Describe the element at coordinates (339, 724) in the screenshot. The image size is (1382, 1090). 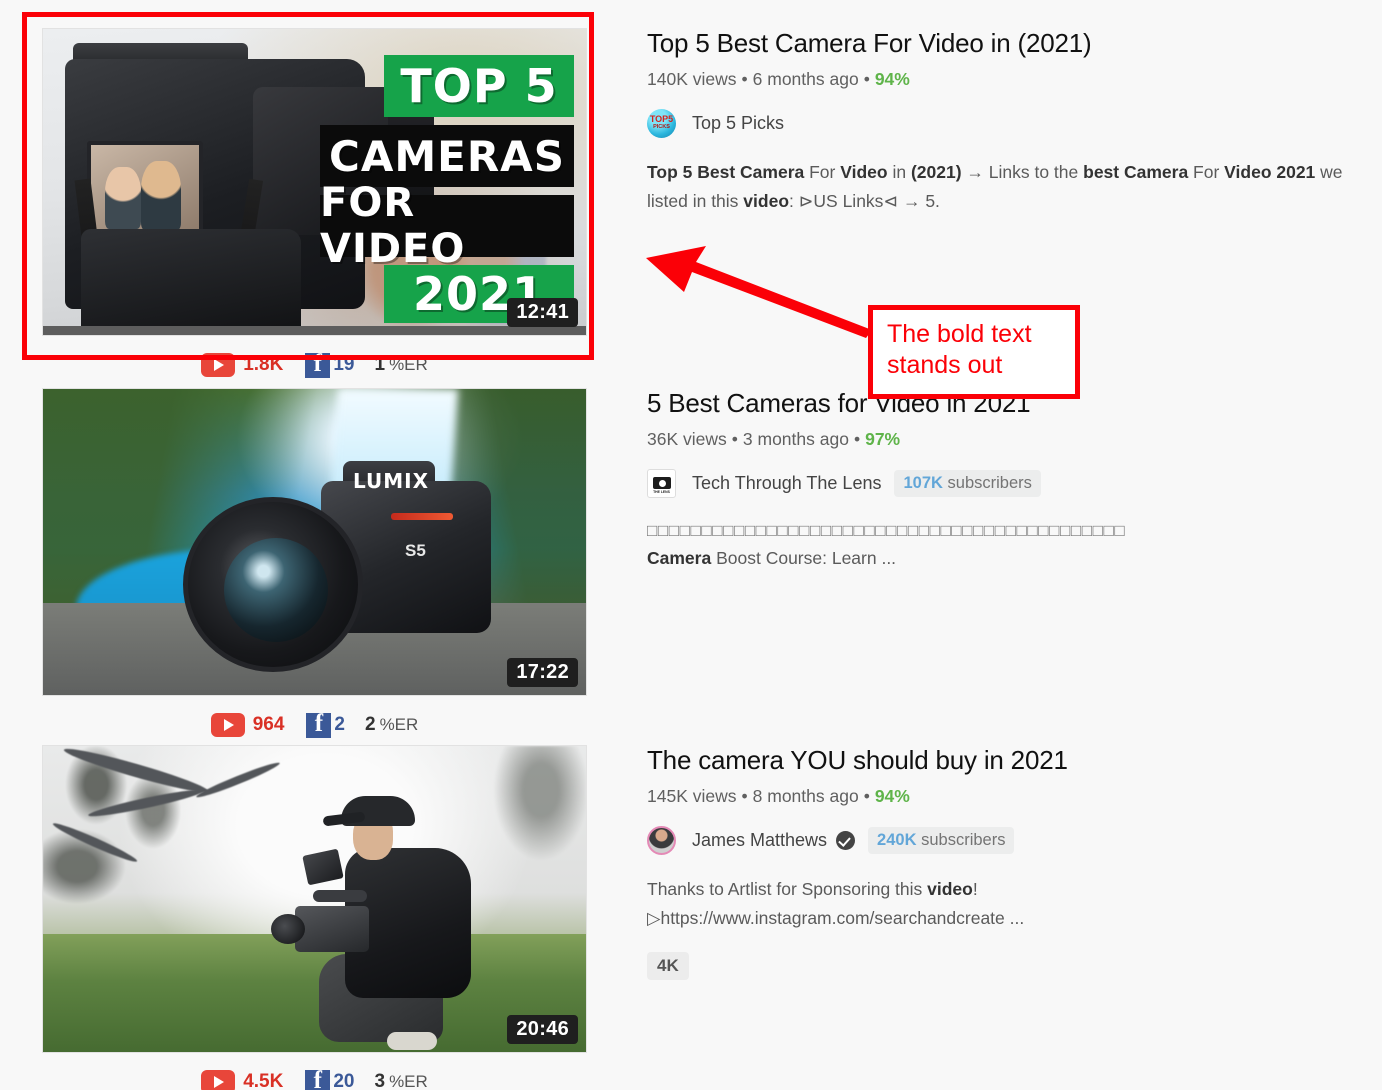
I see `facebook-count: 2` at that location.